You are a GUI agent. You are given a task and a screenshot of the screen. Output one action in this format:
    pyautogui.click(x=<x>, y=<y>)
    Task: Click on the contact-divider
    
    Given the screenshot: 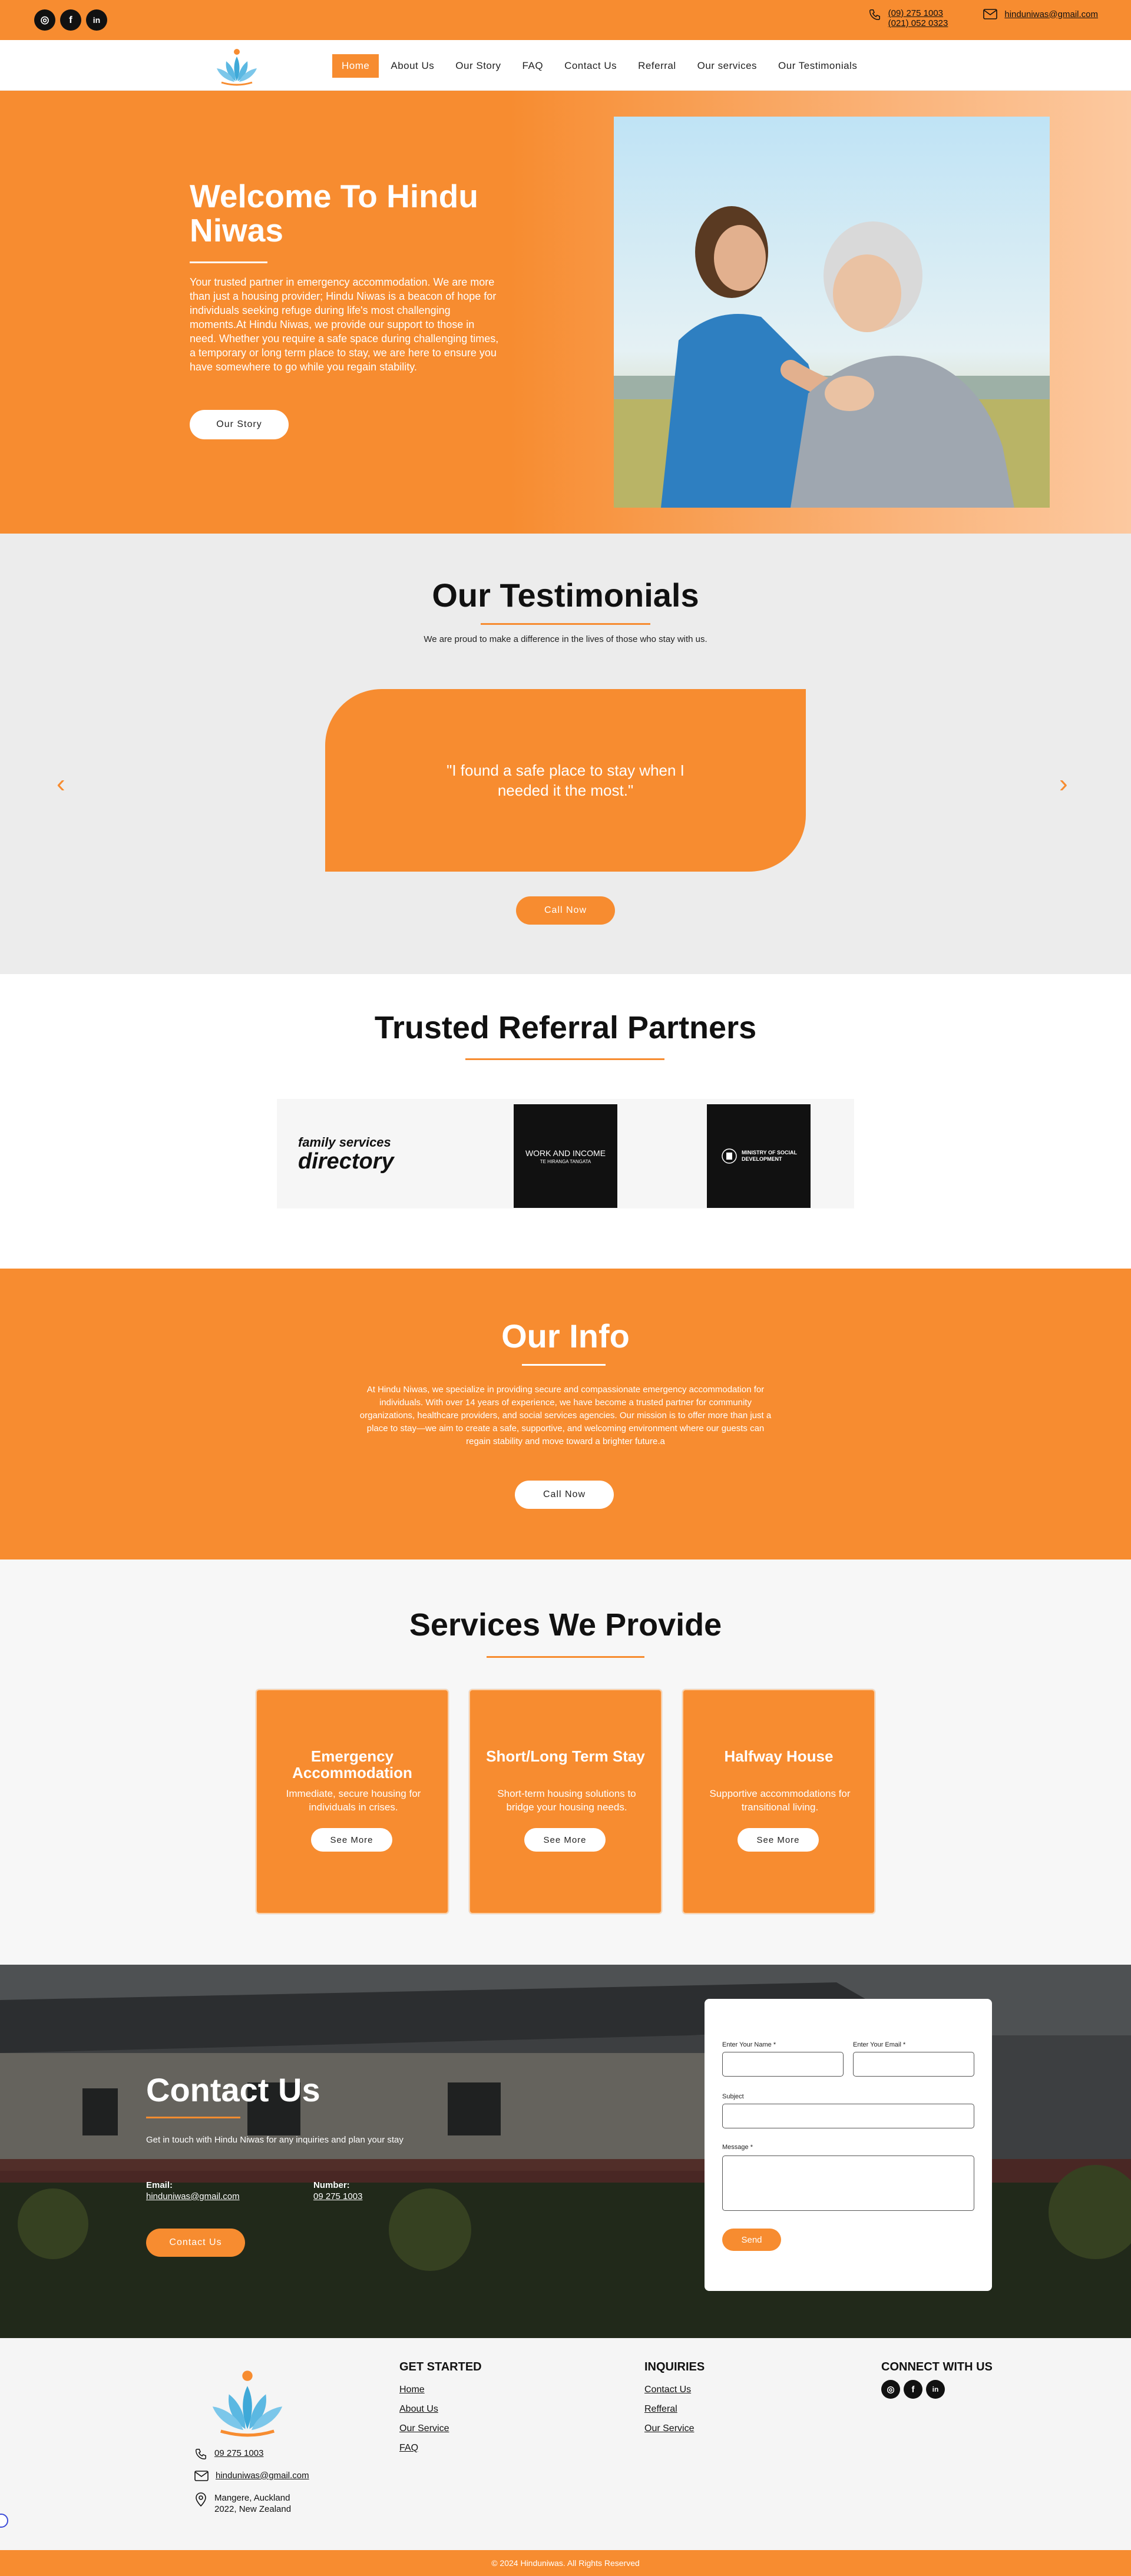 What is the action you would take?
    pyautogui.click(x=193, y=2117)
    